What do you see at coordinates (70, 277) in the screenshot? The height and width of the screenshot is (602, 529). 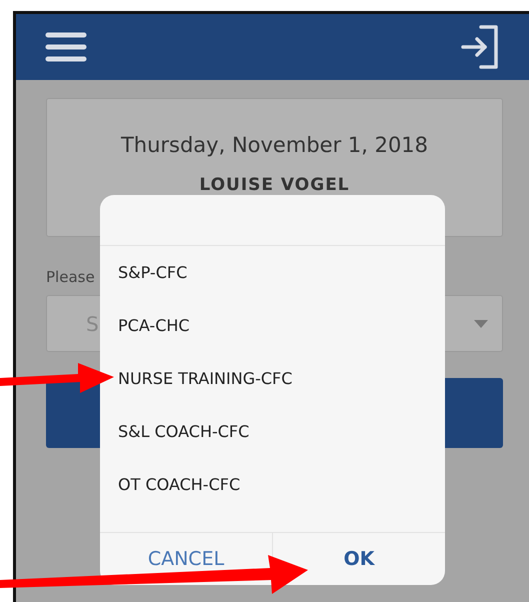 I see `field-label: Please` at bounding box center [70, 277].